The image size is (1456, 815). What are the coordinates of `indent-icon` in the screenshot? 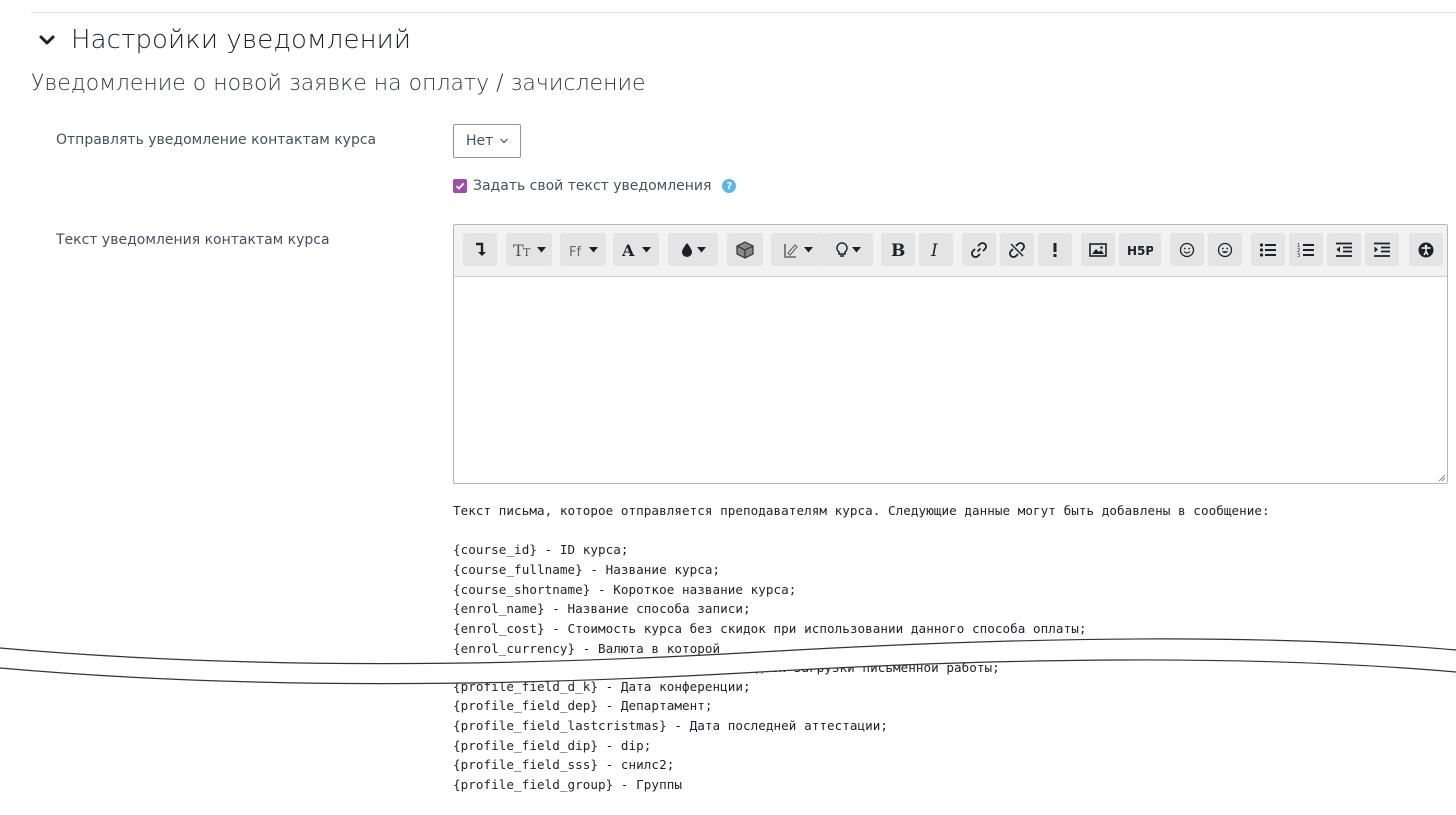 It's located at (1382, 249).